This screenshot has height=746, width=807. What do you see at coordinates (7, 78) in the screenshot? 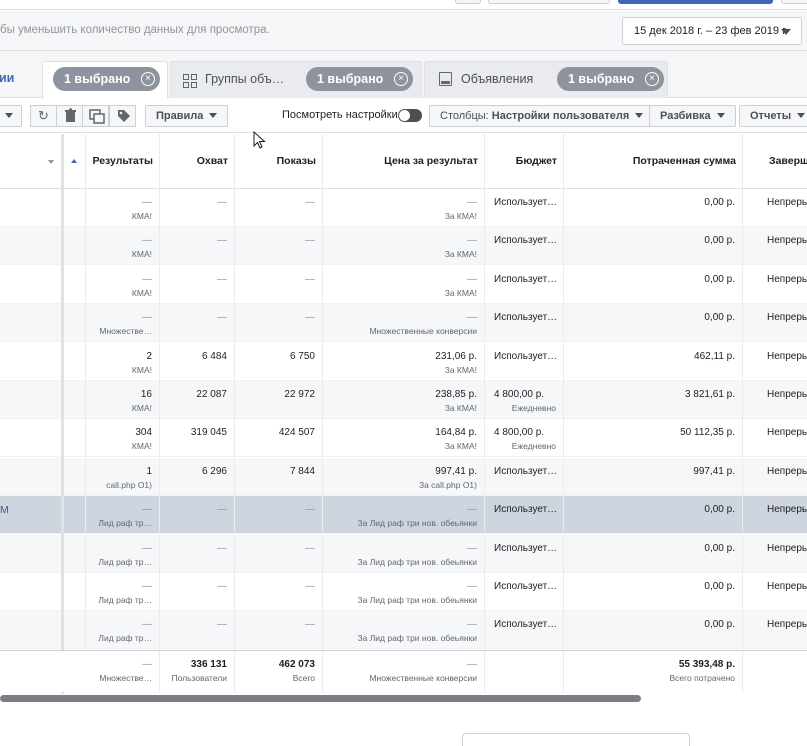
I see `tab-campaigns-label: ии` at bounding box center [7, 78].